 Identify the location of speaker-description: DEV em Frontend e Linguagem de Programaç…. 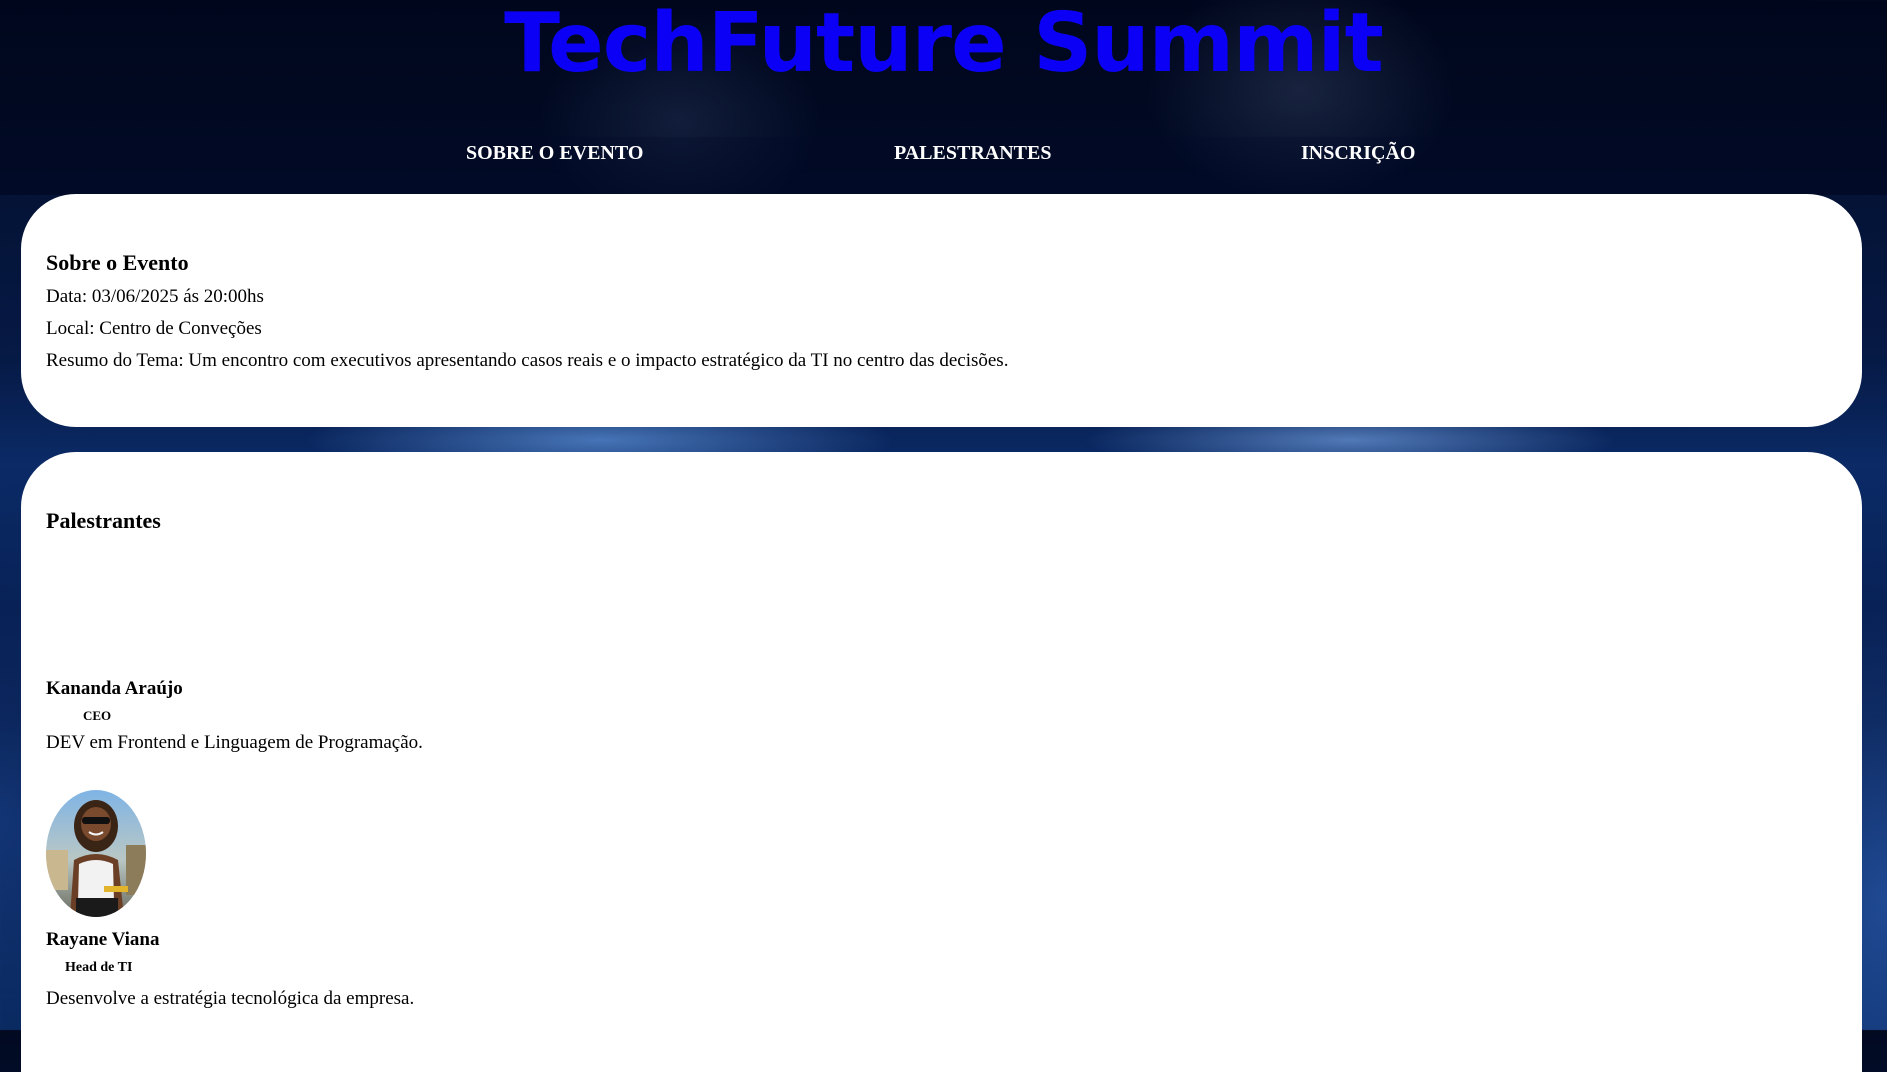
(234, 742).